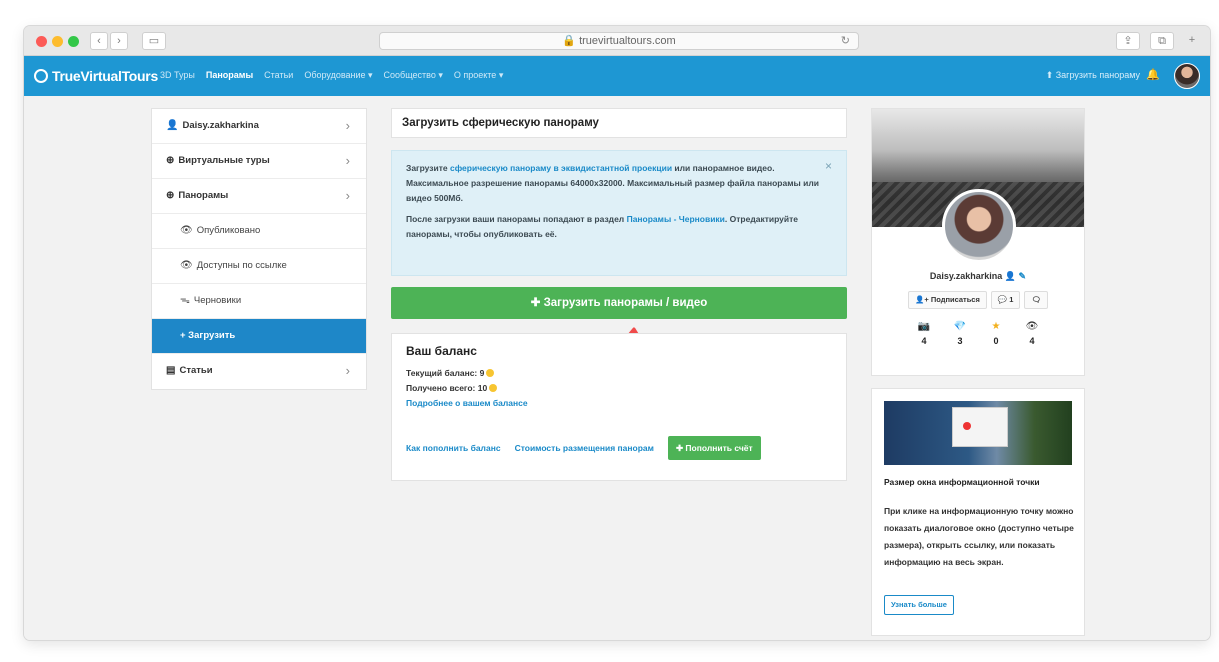 This screenshot has height=662, width=1219. What do you see at coordinates (960, 326) in the screenshot?
I see `diamond-icon: 💎` at bounding box center [960, 326].